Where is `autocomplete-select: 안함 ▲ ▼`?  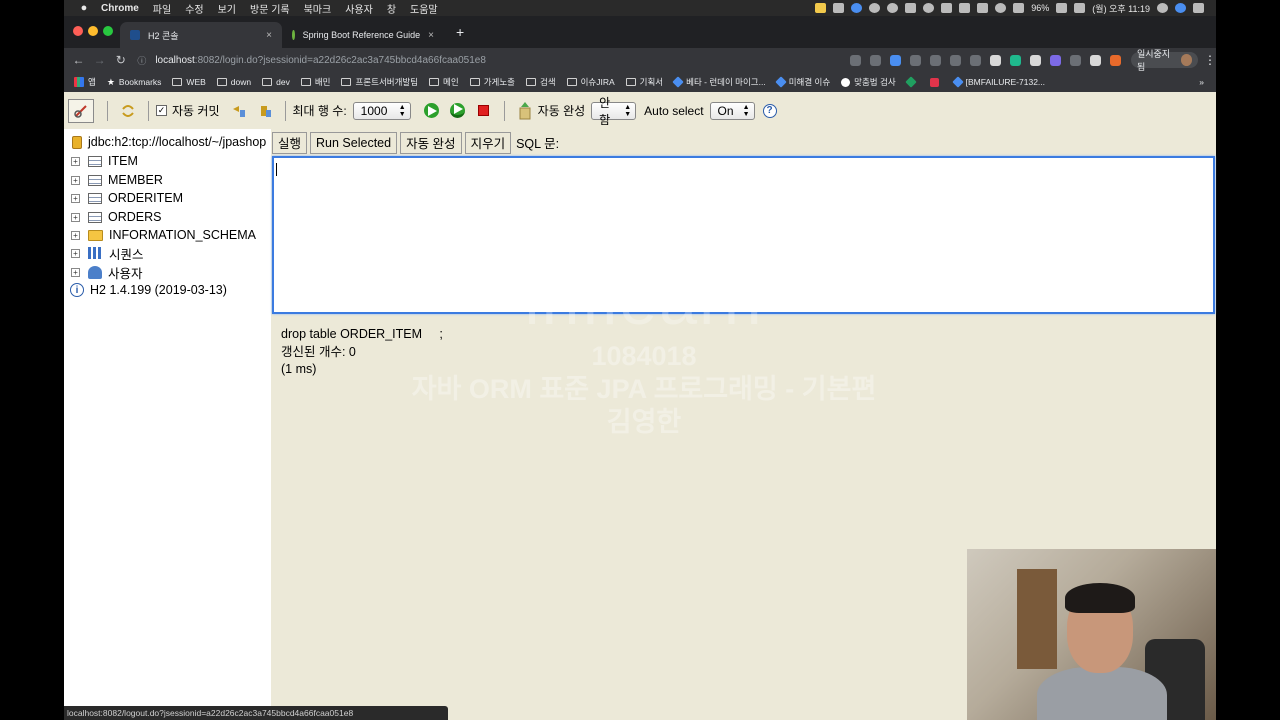
autocomplete-select: 안함 ▲ ▼ is located at coordinates (614, 111).